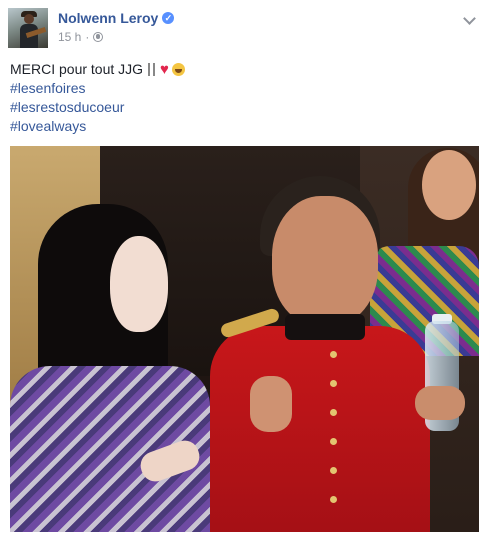 The image size is (488, 538). Describe the element at coordinates (98, 37) in the screenshot. I see `globe-icon` at that location.